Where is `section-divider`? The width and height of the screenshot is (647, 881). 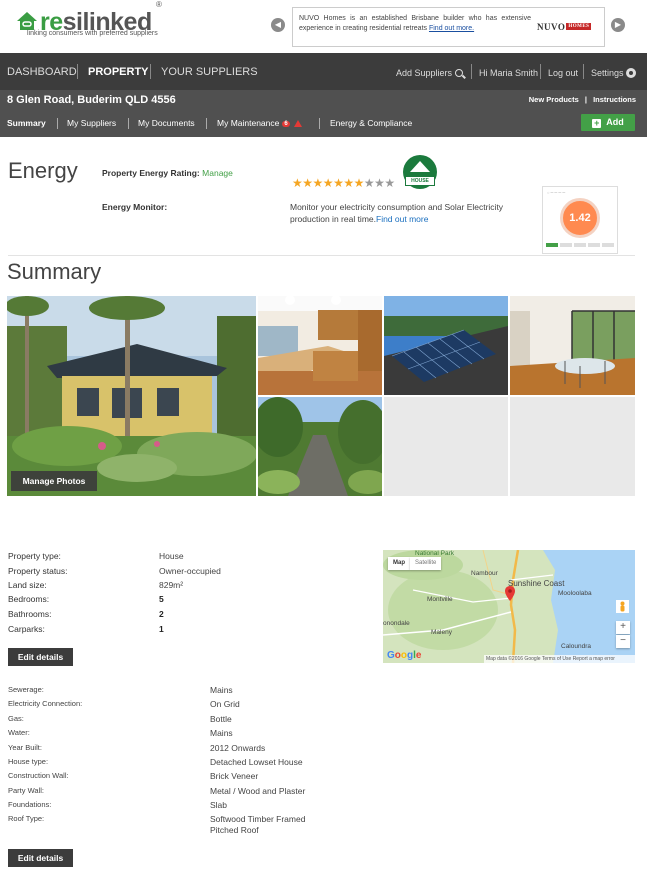
section-divider is located at coordinates (321, 255).